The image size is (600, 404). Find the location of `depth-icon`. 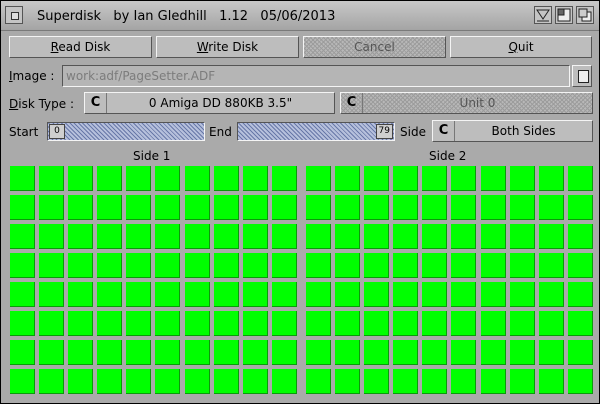

depth-icon is located at coordinates (543, 15).